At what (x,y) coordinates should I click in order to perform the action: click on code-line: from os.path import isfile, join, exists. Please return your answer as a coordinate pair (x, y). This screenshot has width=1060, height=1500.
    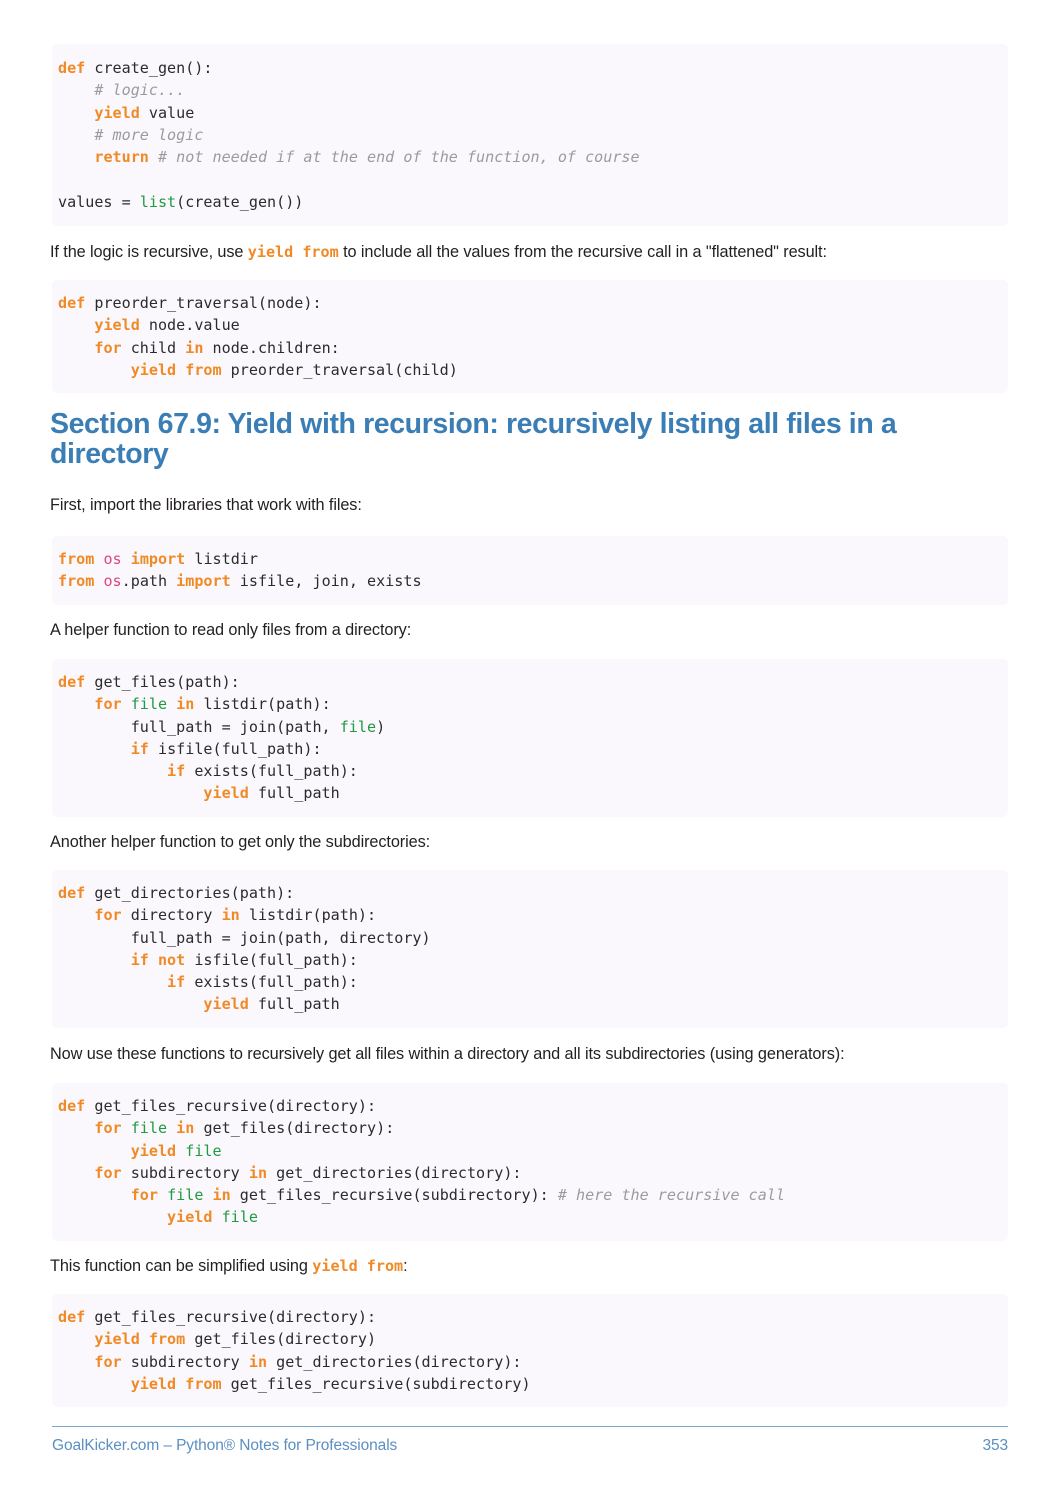
    Looking at the image, I should click on (533, 581).